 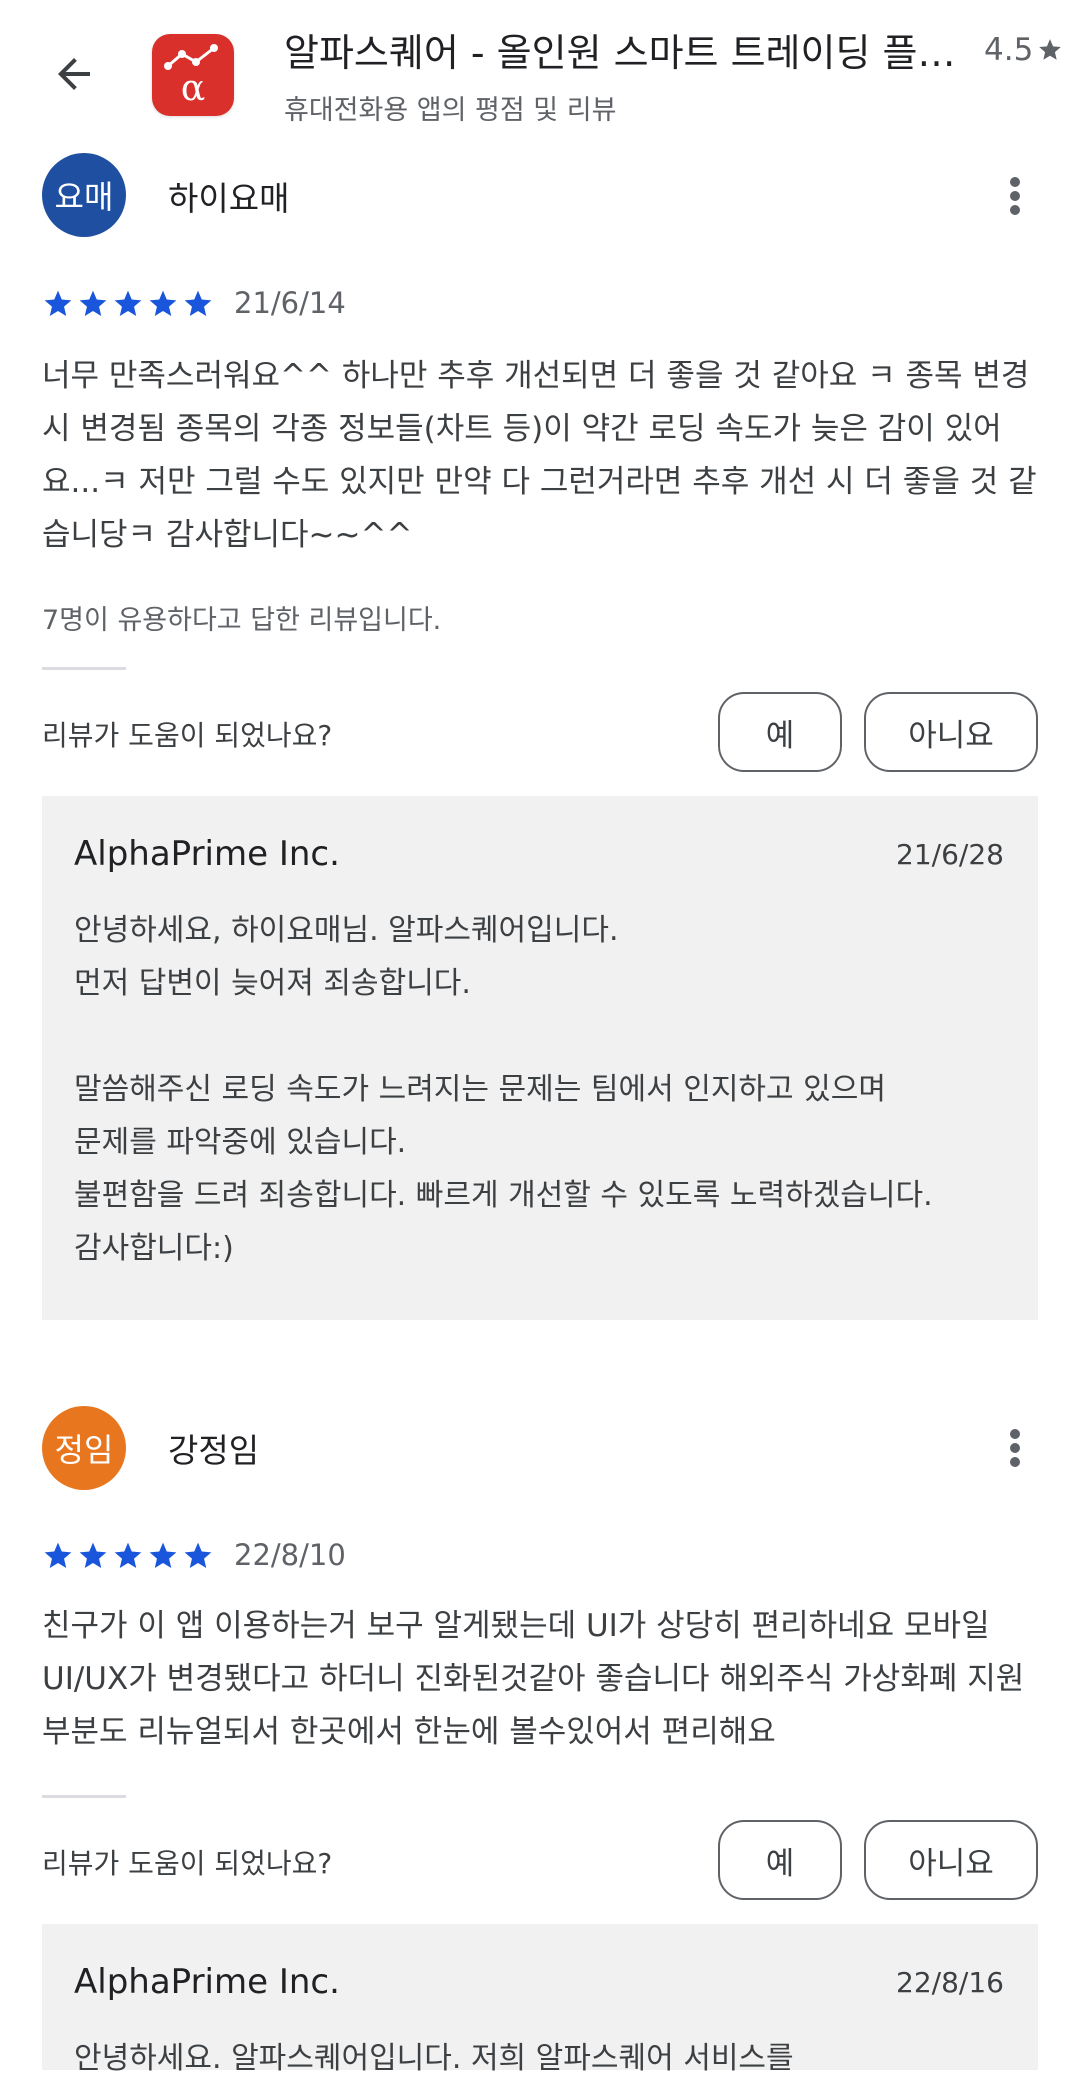 What do you see at coordinates (950, 854) in the screenshot?
I see `reply-date: 21/6/28` at bounding box center [950, 854].